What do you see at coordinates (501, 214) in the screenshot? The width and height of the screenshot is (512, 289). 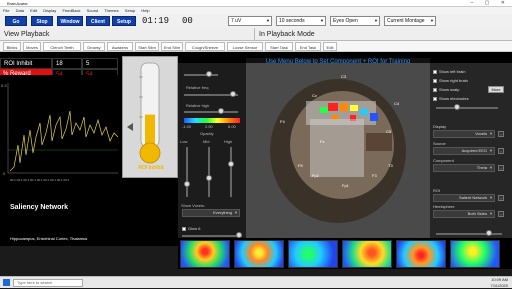 I see `hemisphere-next-button: ›` at bounding box center [501, 214].